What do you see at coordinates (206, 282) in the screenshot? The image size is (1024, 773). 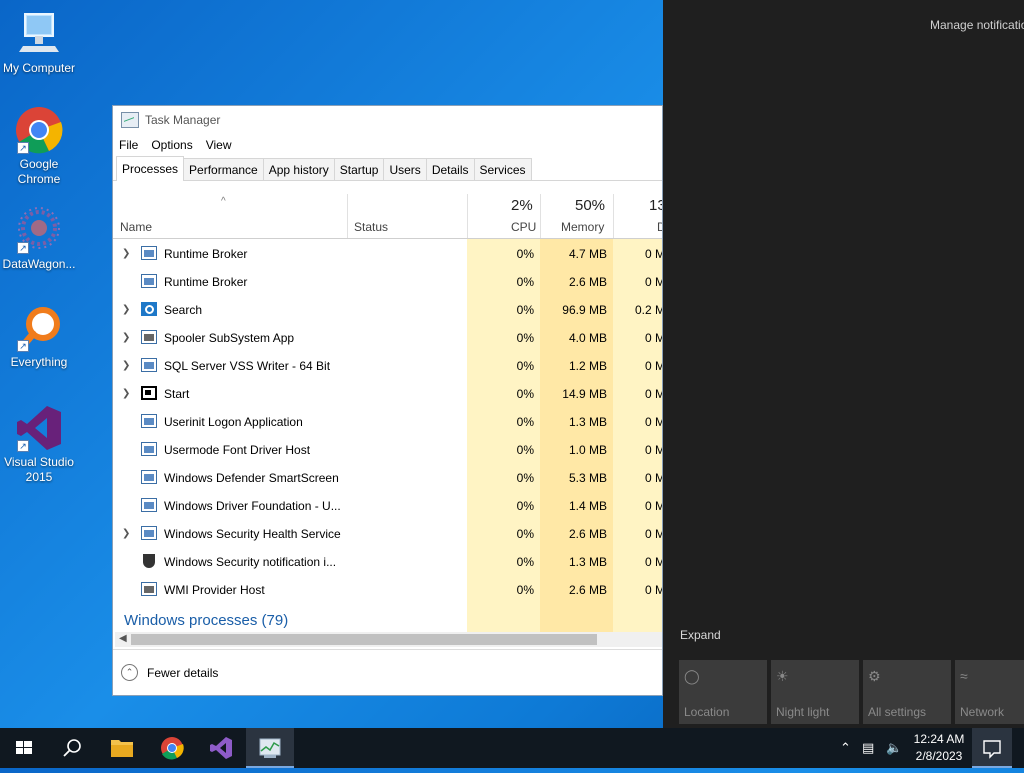 I see `process-name: Runtime Broker` at bounding box center [206, 282].